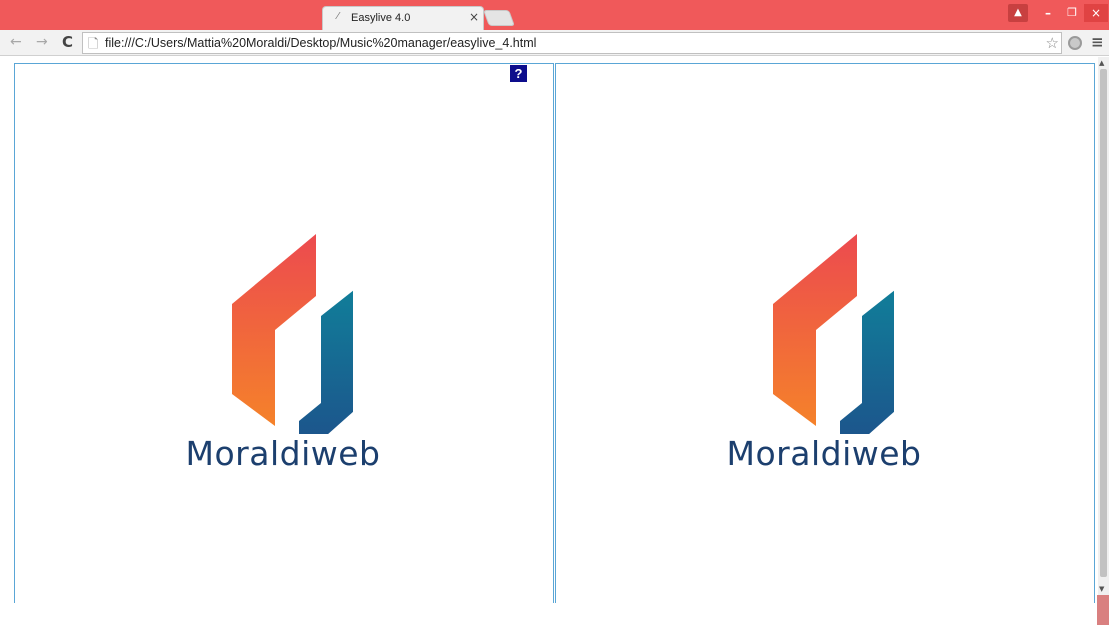 The image size is (1109, 625). What do you see at coordinates (1075, 43) in the screenshot?
I see `extension-icon` at bounding box center [1075, 43].